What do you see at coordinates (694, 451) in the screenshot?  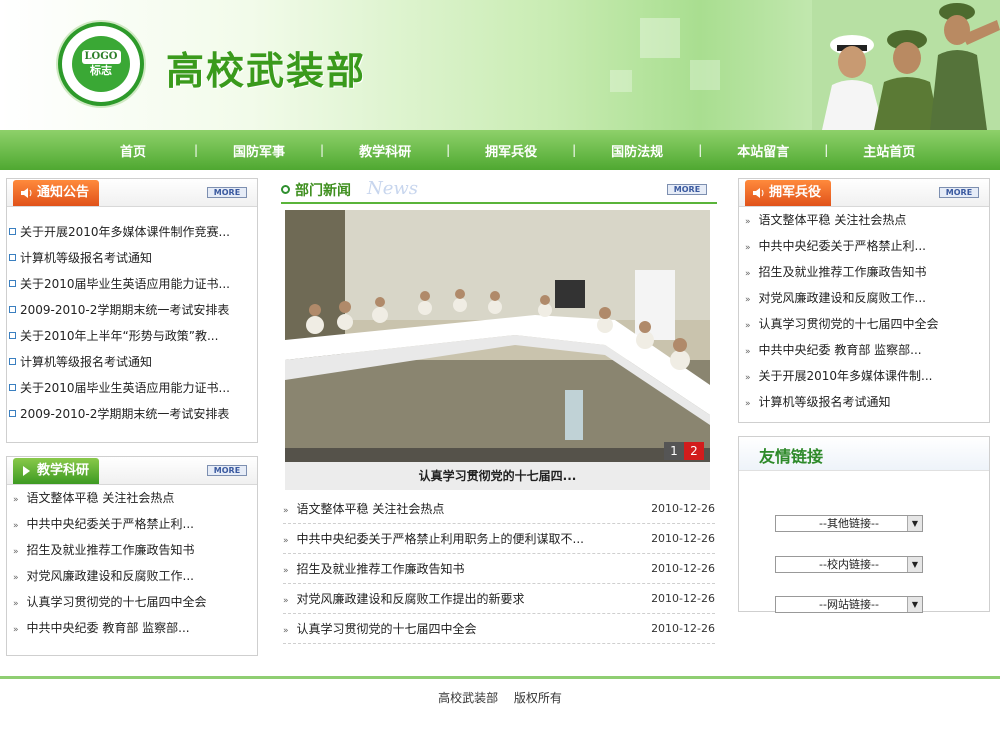 I see `pager-button-2: 2` at bounding box center [694, 451].